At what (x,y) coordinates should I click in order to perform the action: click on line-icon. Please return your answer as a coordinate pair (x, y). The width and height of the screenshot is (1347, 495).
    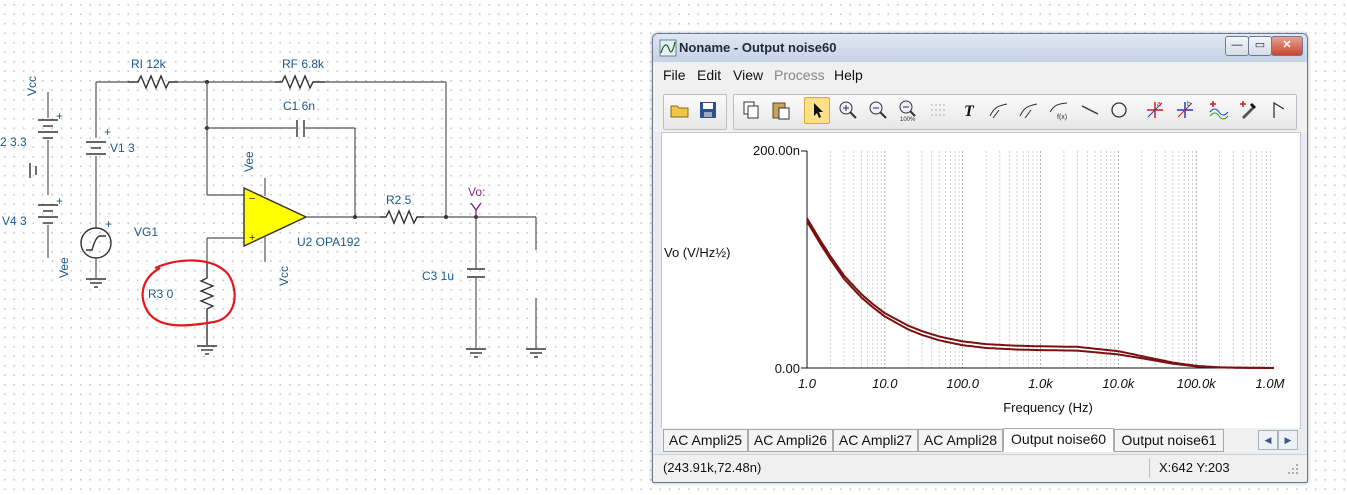
    Looking at the image, I should click on (1090, 110).